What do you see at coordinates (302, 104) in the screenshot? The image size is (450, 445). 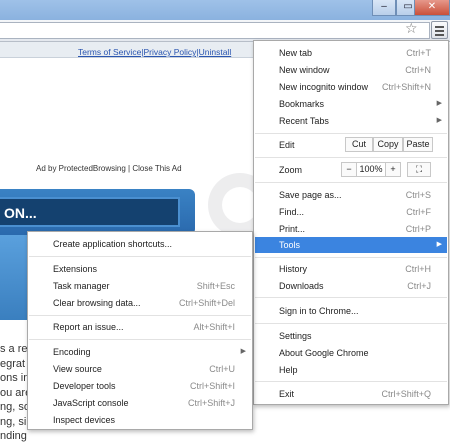 I see `menu-item-label: Bookmarks` at bounding box center [302, 104].